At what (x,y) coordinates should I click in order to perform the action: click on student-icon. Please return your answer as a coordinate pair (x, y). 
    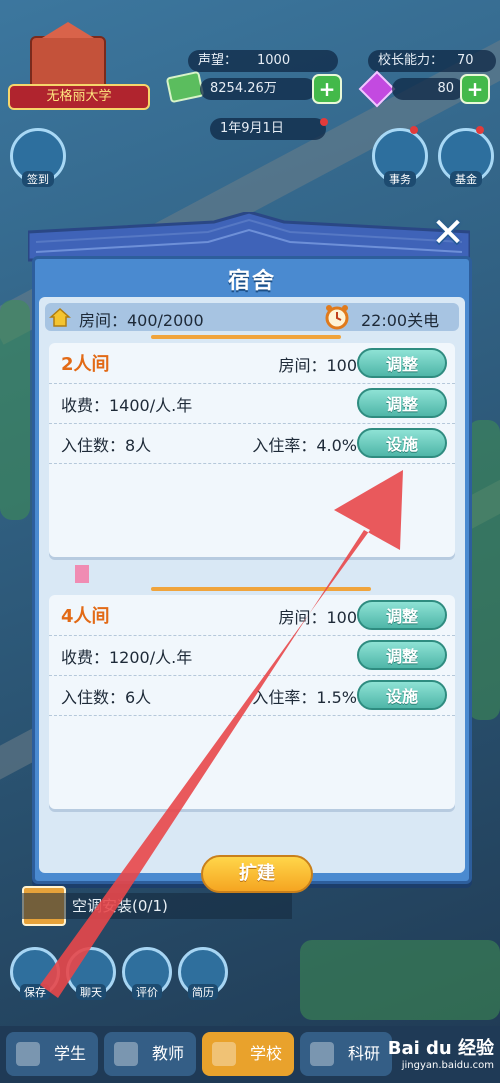
    Looking at the image, I should click on (28, 1054).